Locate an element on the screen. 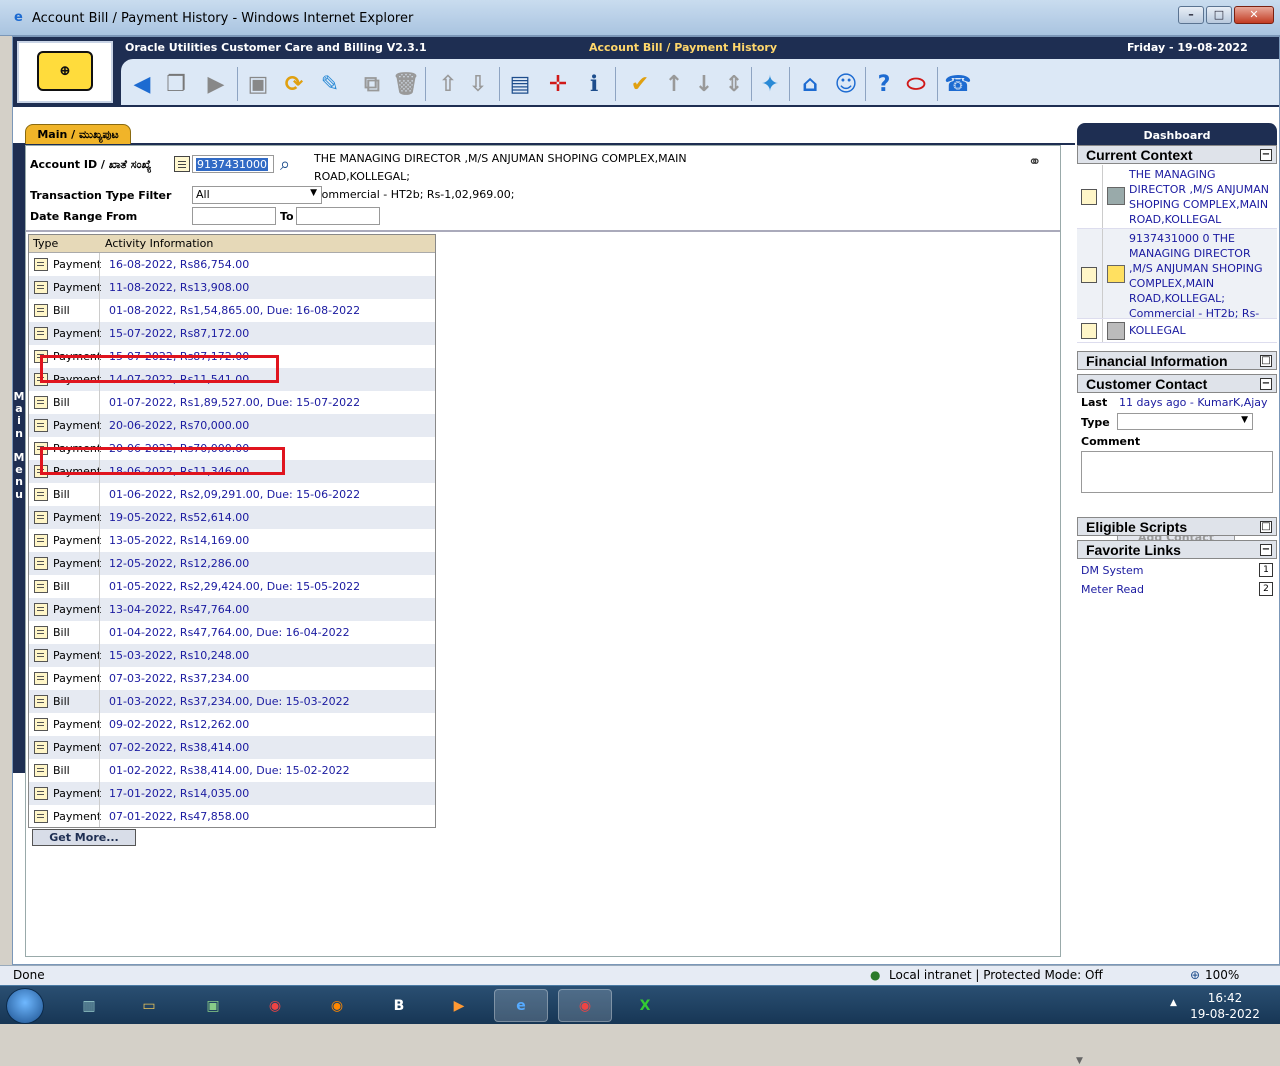 This screenshot has width=1280, height=1066. firefox-taskbar-icon: ◉ is located at coordinates (337, 1005).